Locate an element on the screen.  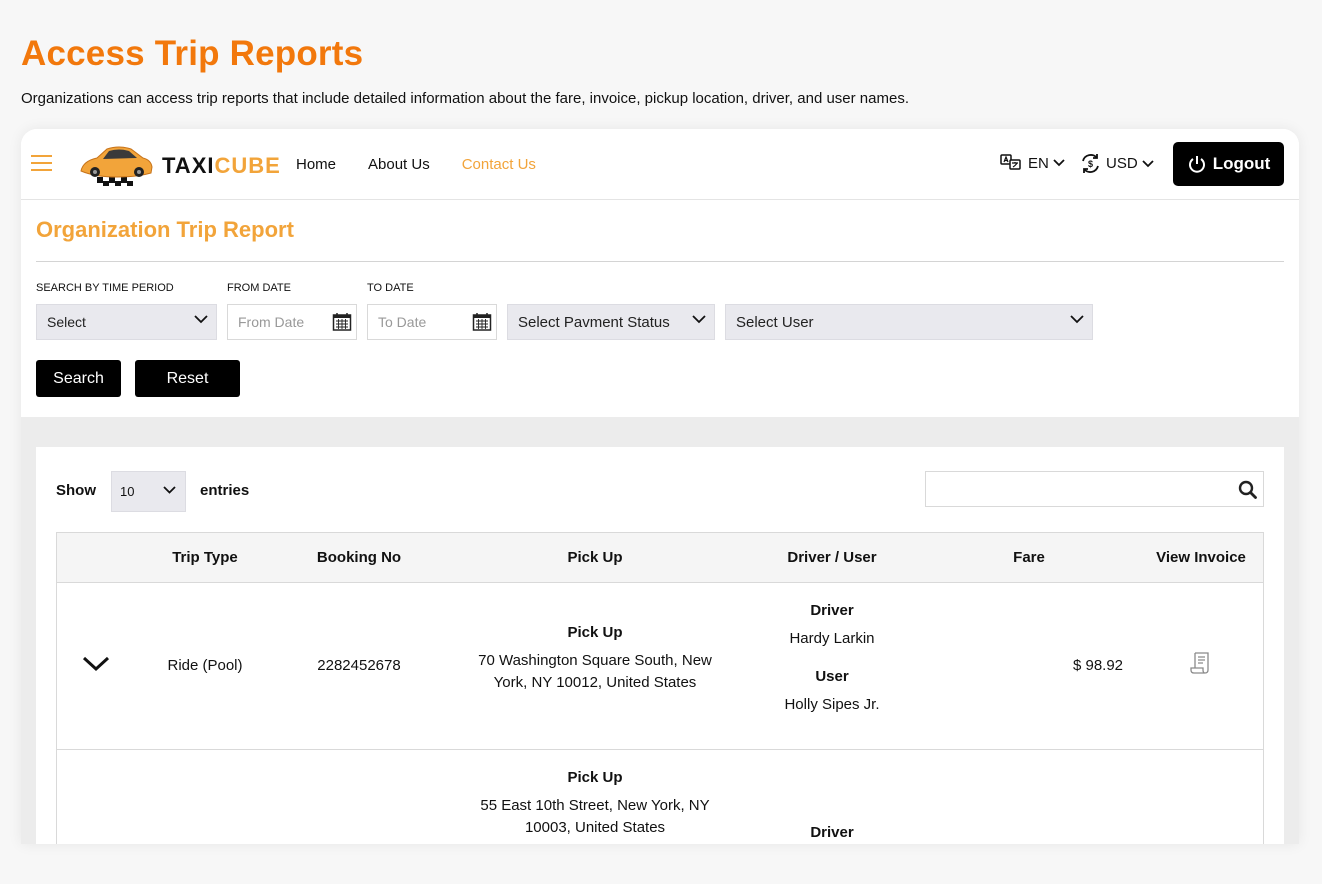
page-title: Access Trip Reports is located at coordinates (192, 53).